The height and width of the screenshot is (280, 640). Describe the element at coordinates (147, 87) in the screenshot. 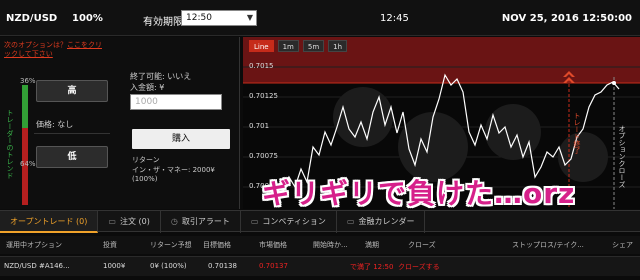

I see `amount-label: 入金額: ¥` at that location.